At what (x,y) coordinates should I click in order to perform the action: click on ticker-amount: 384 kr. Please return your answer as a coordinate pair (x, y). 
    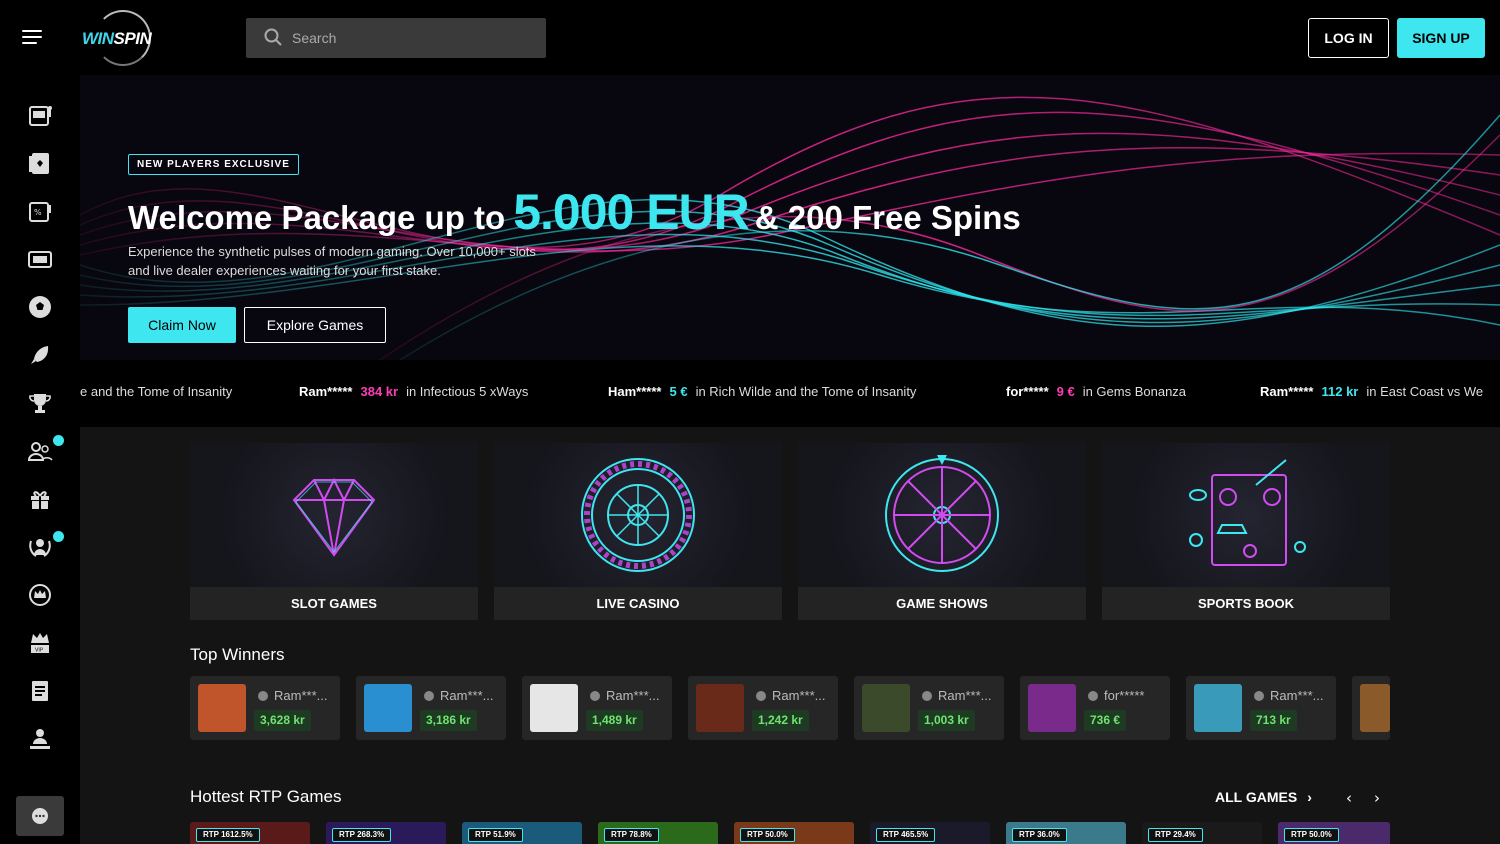
    Looking at the image, I should click on (379, 391).